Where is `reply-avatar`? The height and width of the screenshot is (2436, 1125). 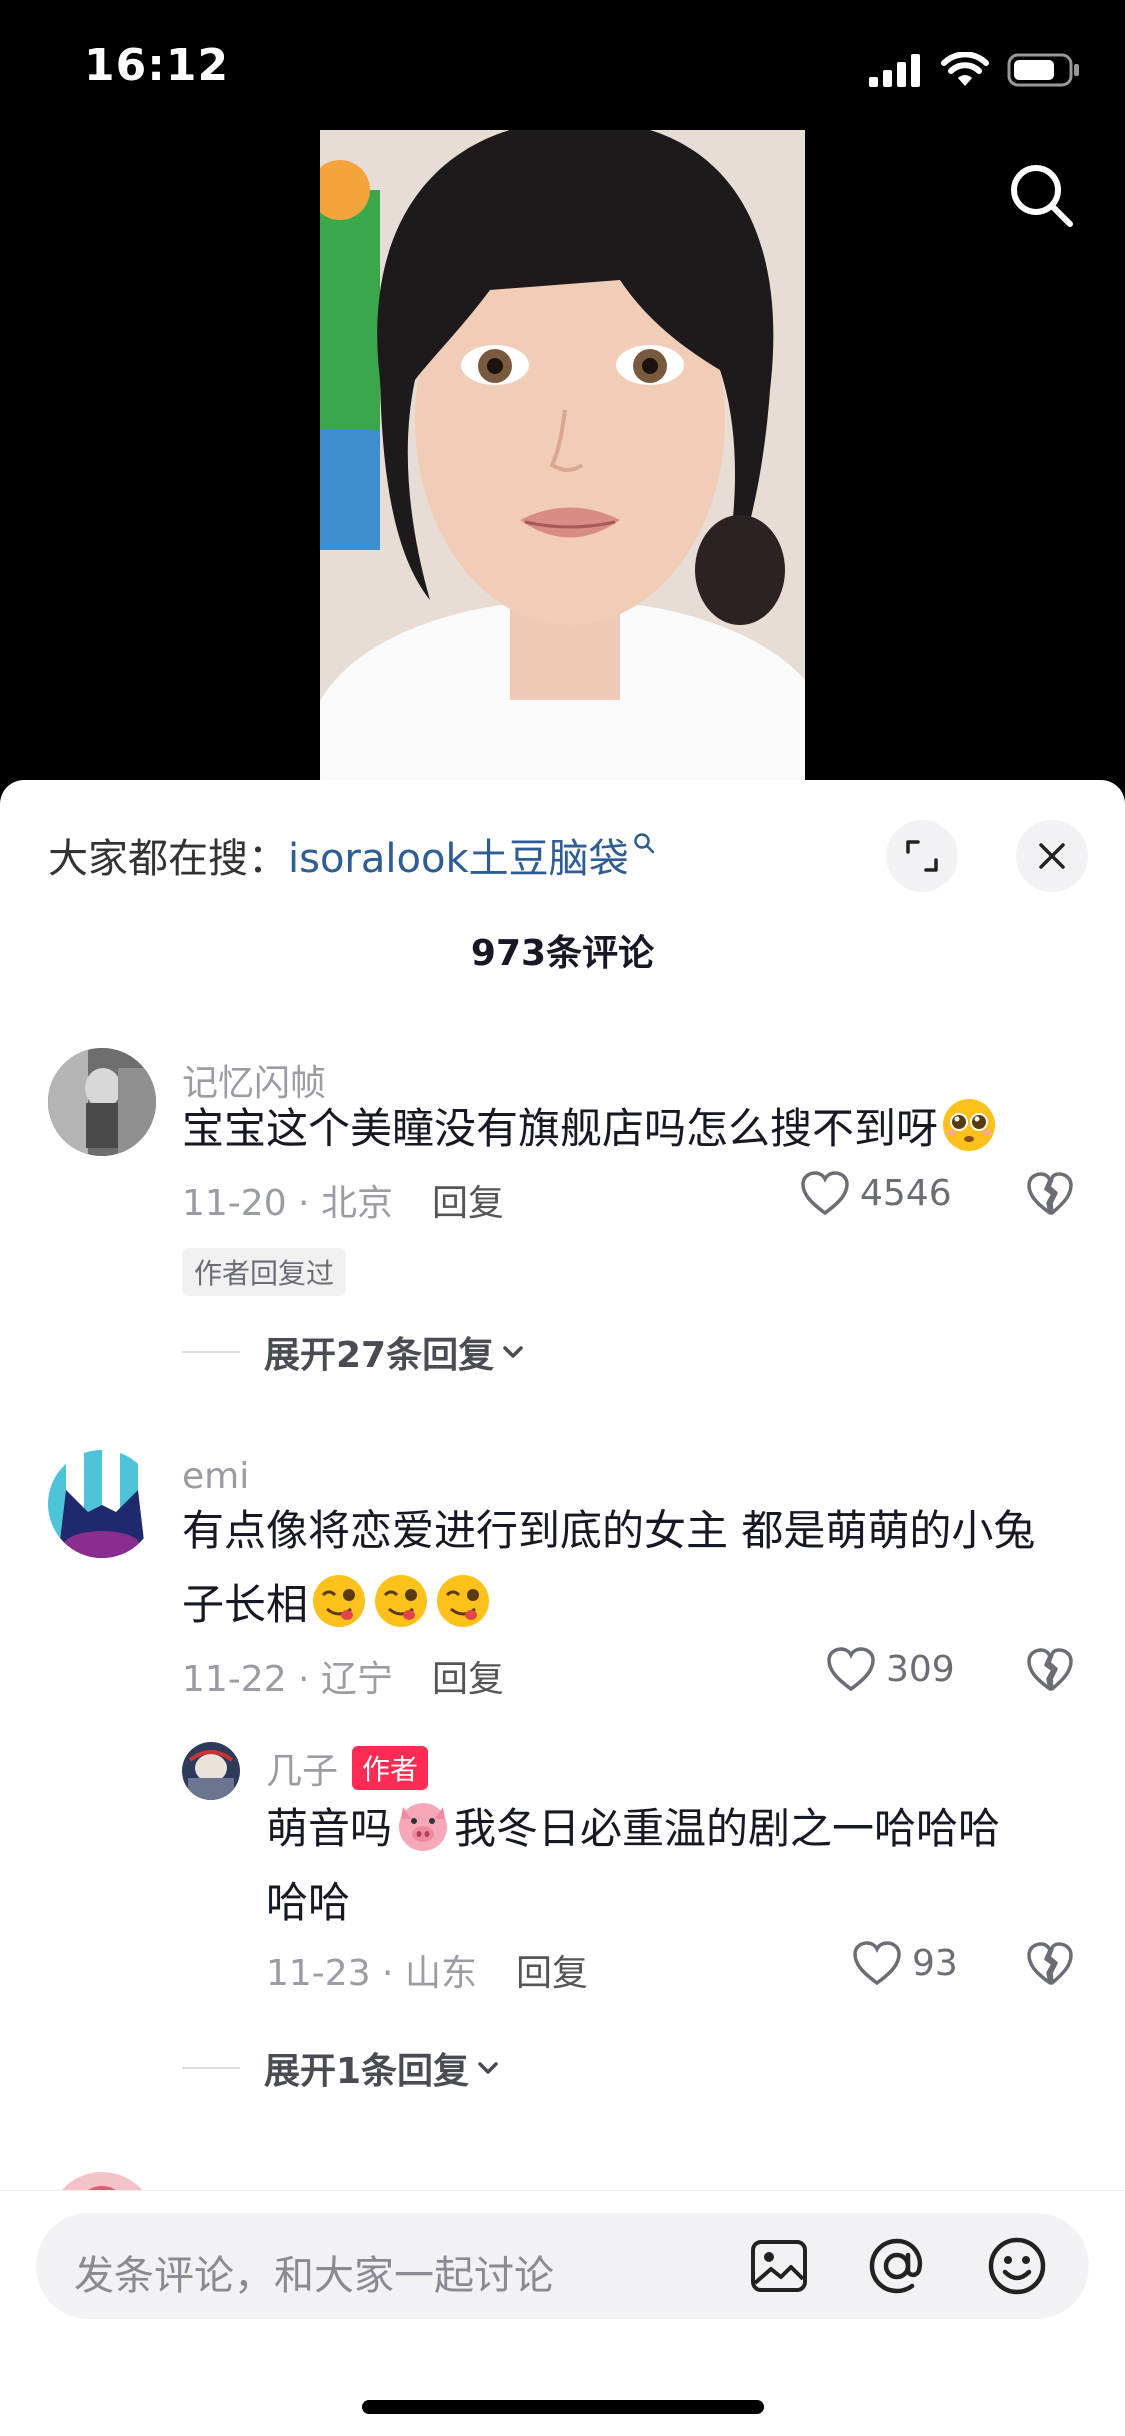
reply-avatar is located at coordinates (211, 1771).